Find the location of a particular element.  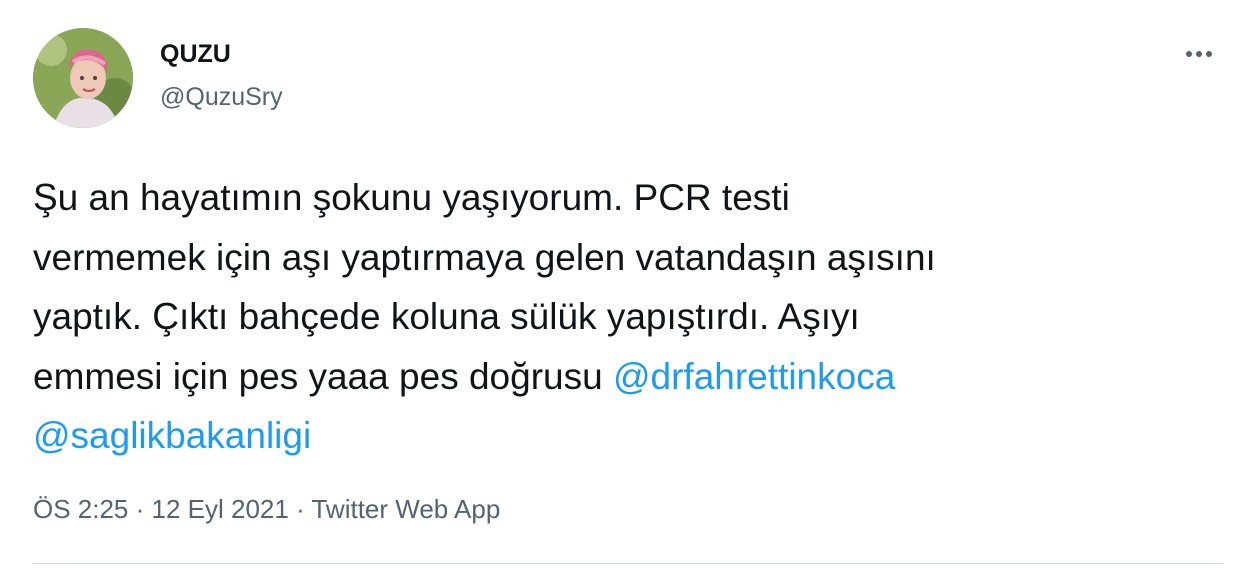

tweet-text-segment: emmesi için pes yaaa pes doğrusu is located at coordinates (323, 376).